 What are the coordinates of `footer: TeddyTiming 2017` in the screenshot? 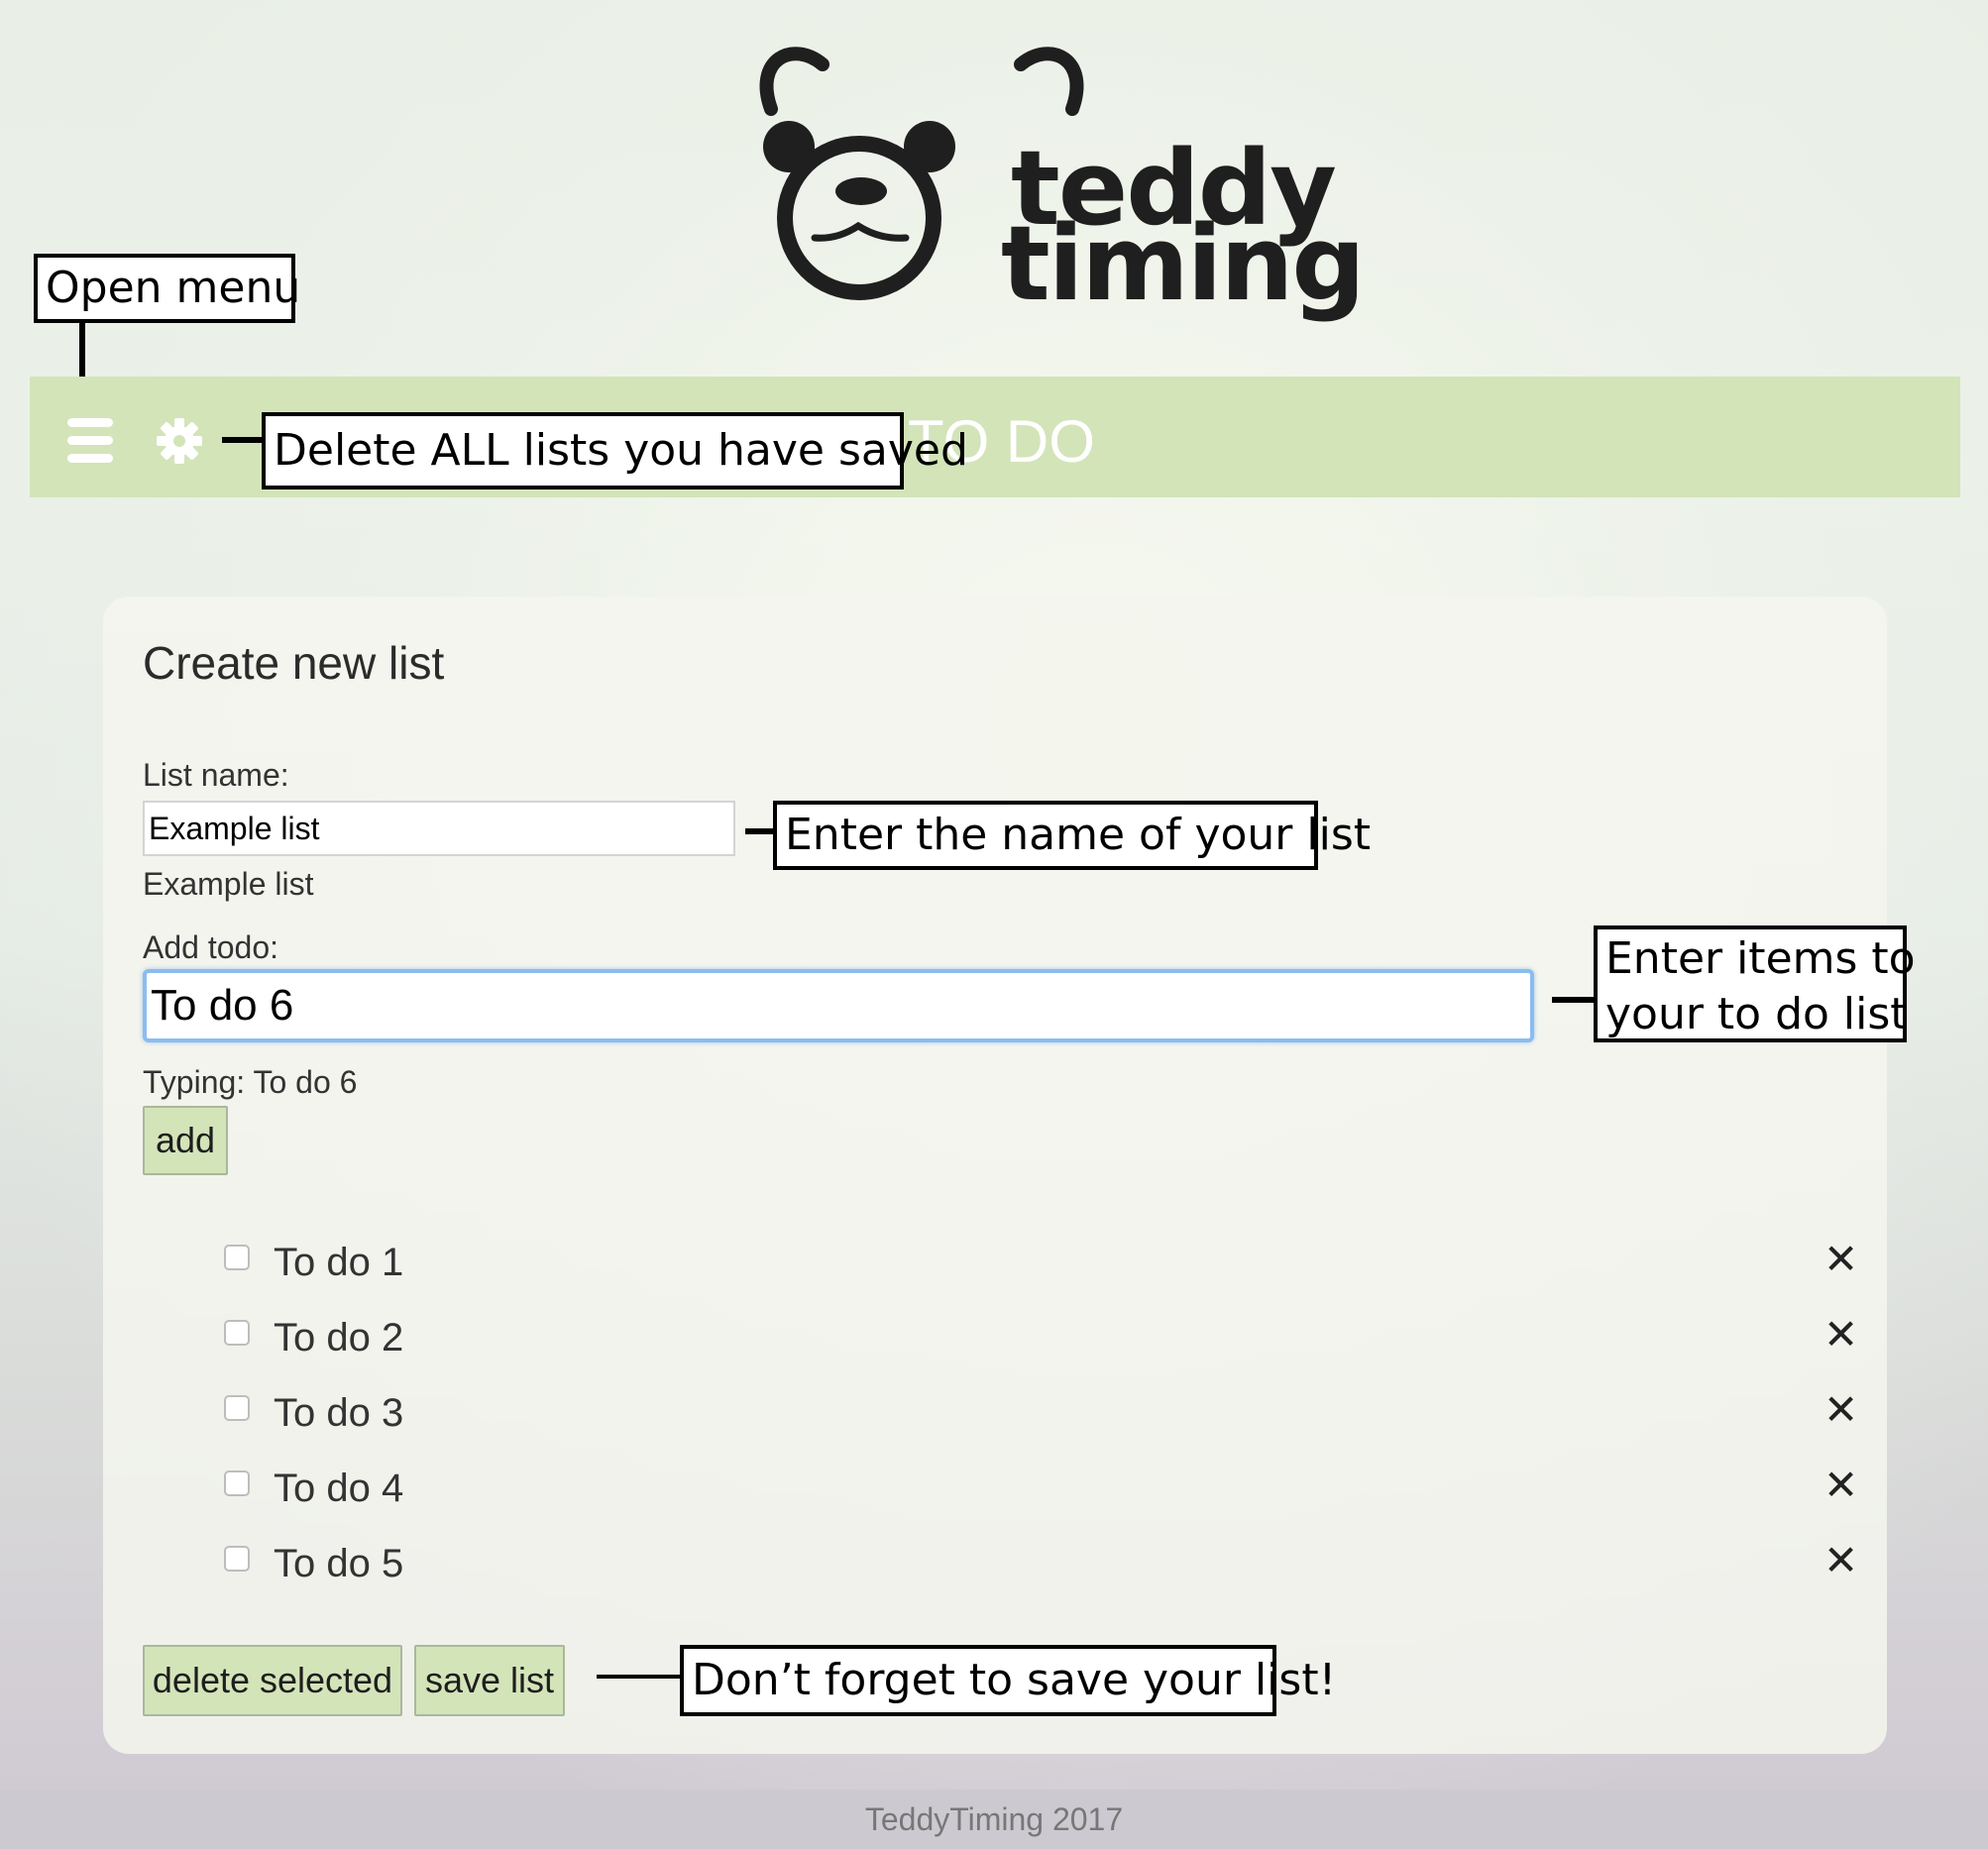 It's located at (994, 1819).